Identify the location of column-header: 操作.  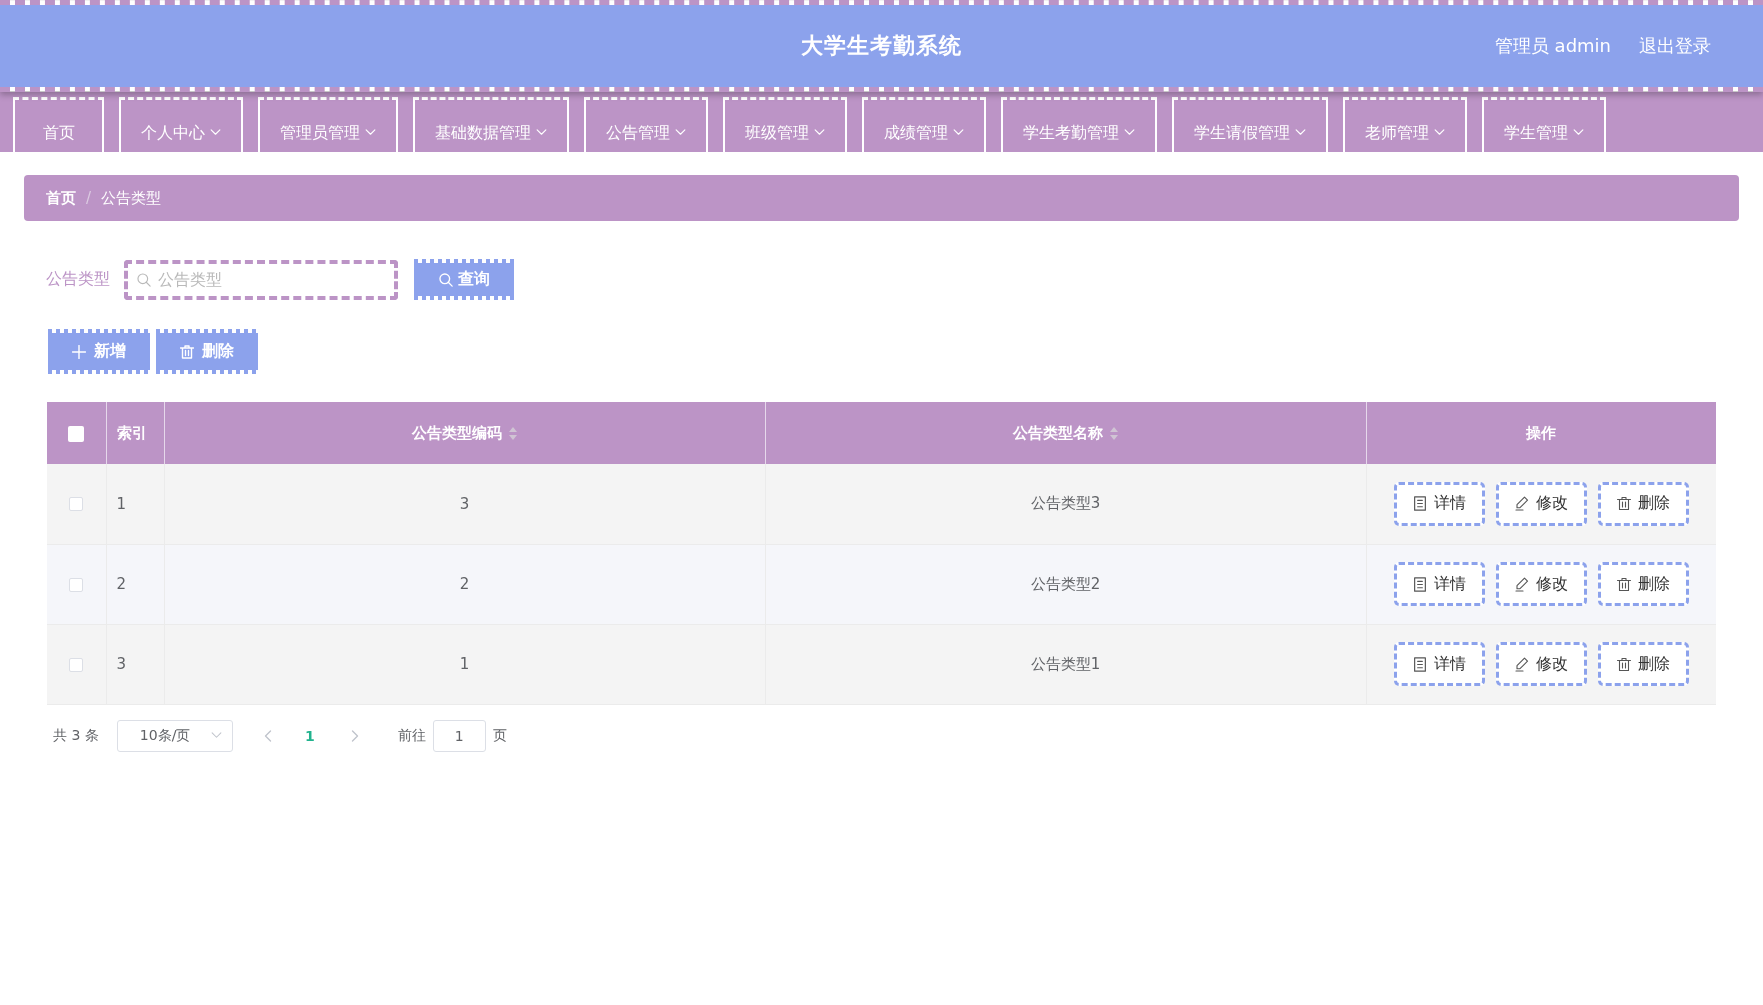
(1541, 433).